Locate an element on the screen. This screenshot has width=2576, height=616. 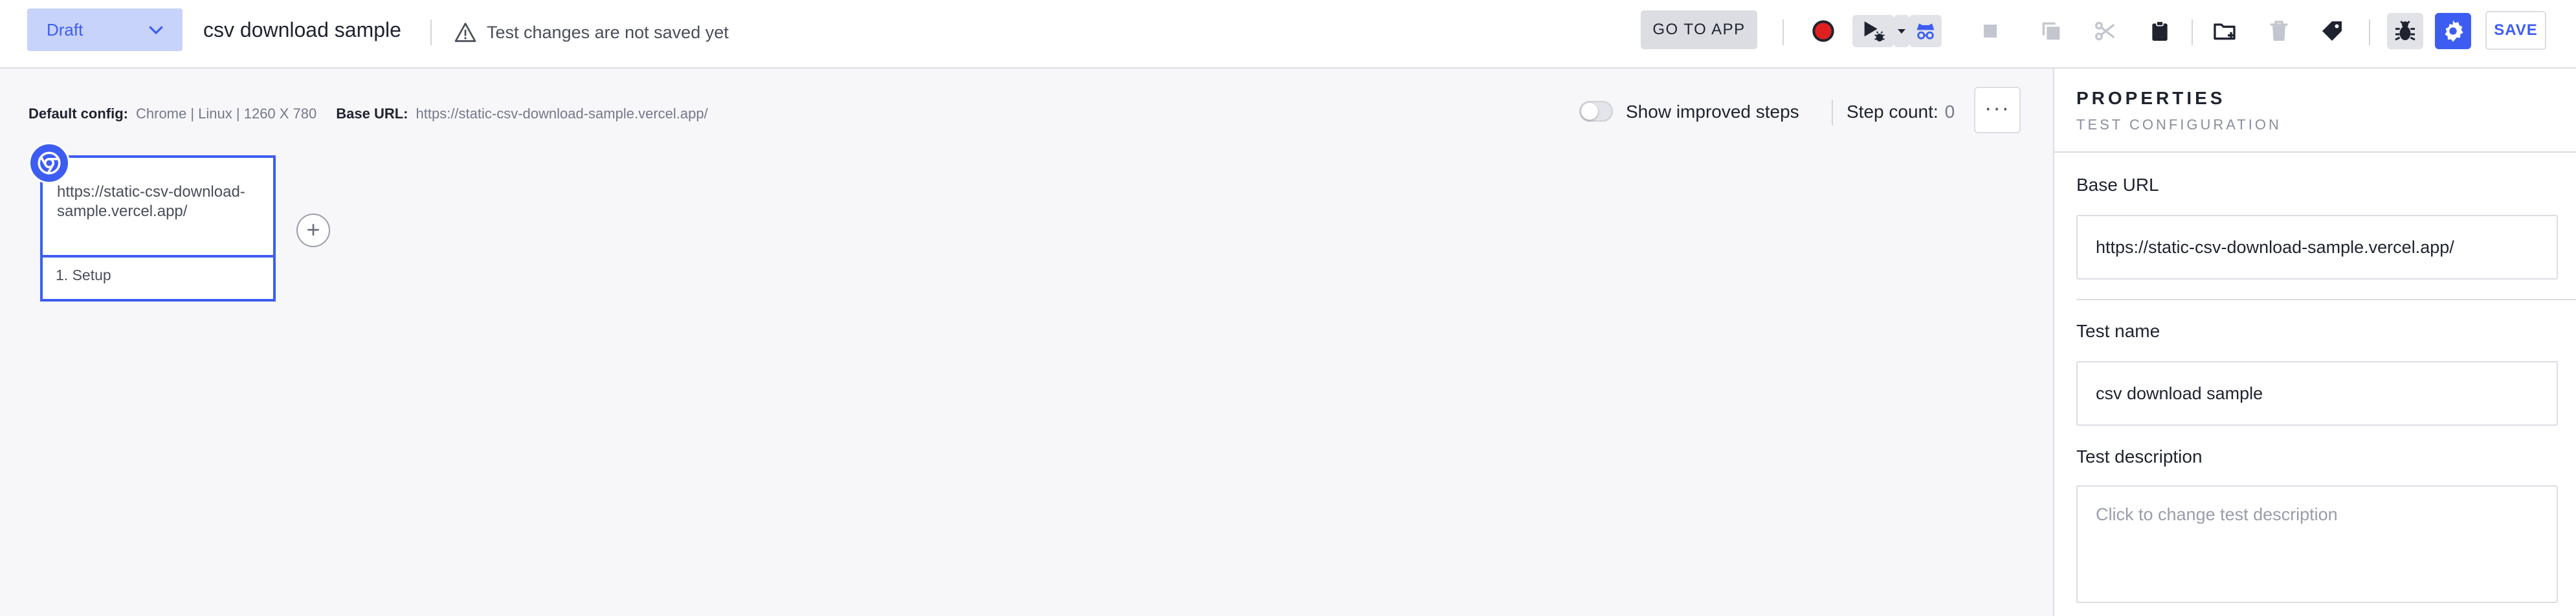
step-count: Step count: 0 is located at coordinates (1901, 112).